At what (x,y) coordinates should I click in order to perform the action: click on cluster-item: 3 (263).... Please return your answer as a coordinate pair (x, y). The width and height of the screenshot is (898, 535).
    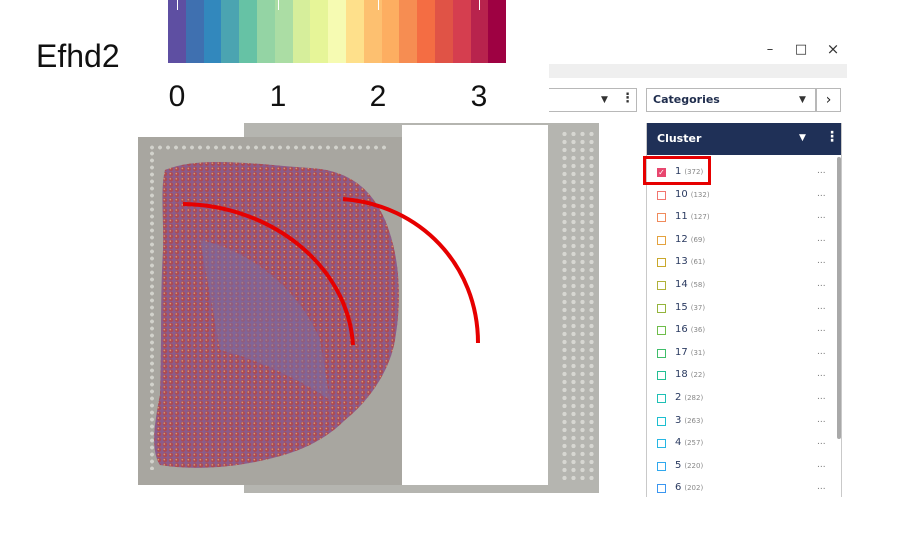
    Looking at the image, I should click on (741, 422).